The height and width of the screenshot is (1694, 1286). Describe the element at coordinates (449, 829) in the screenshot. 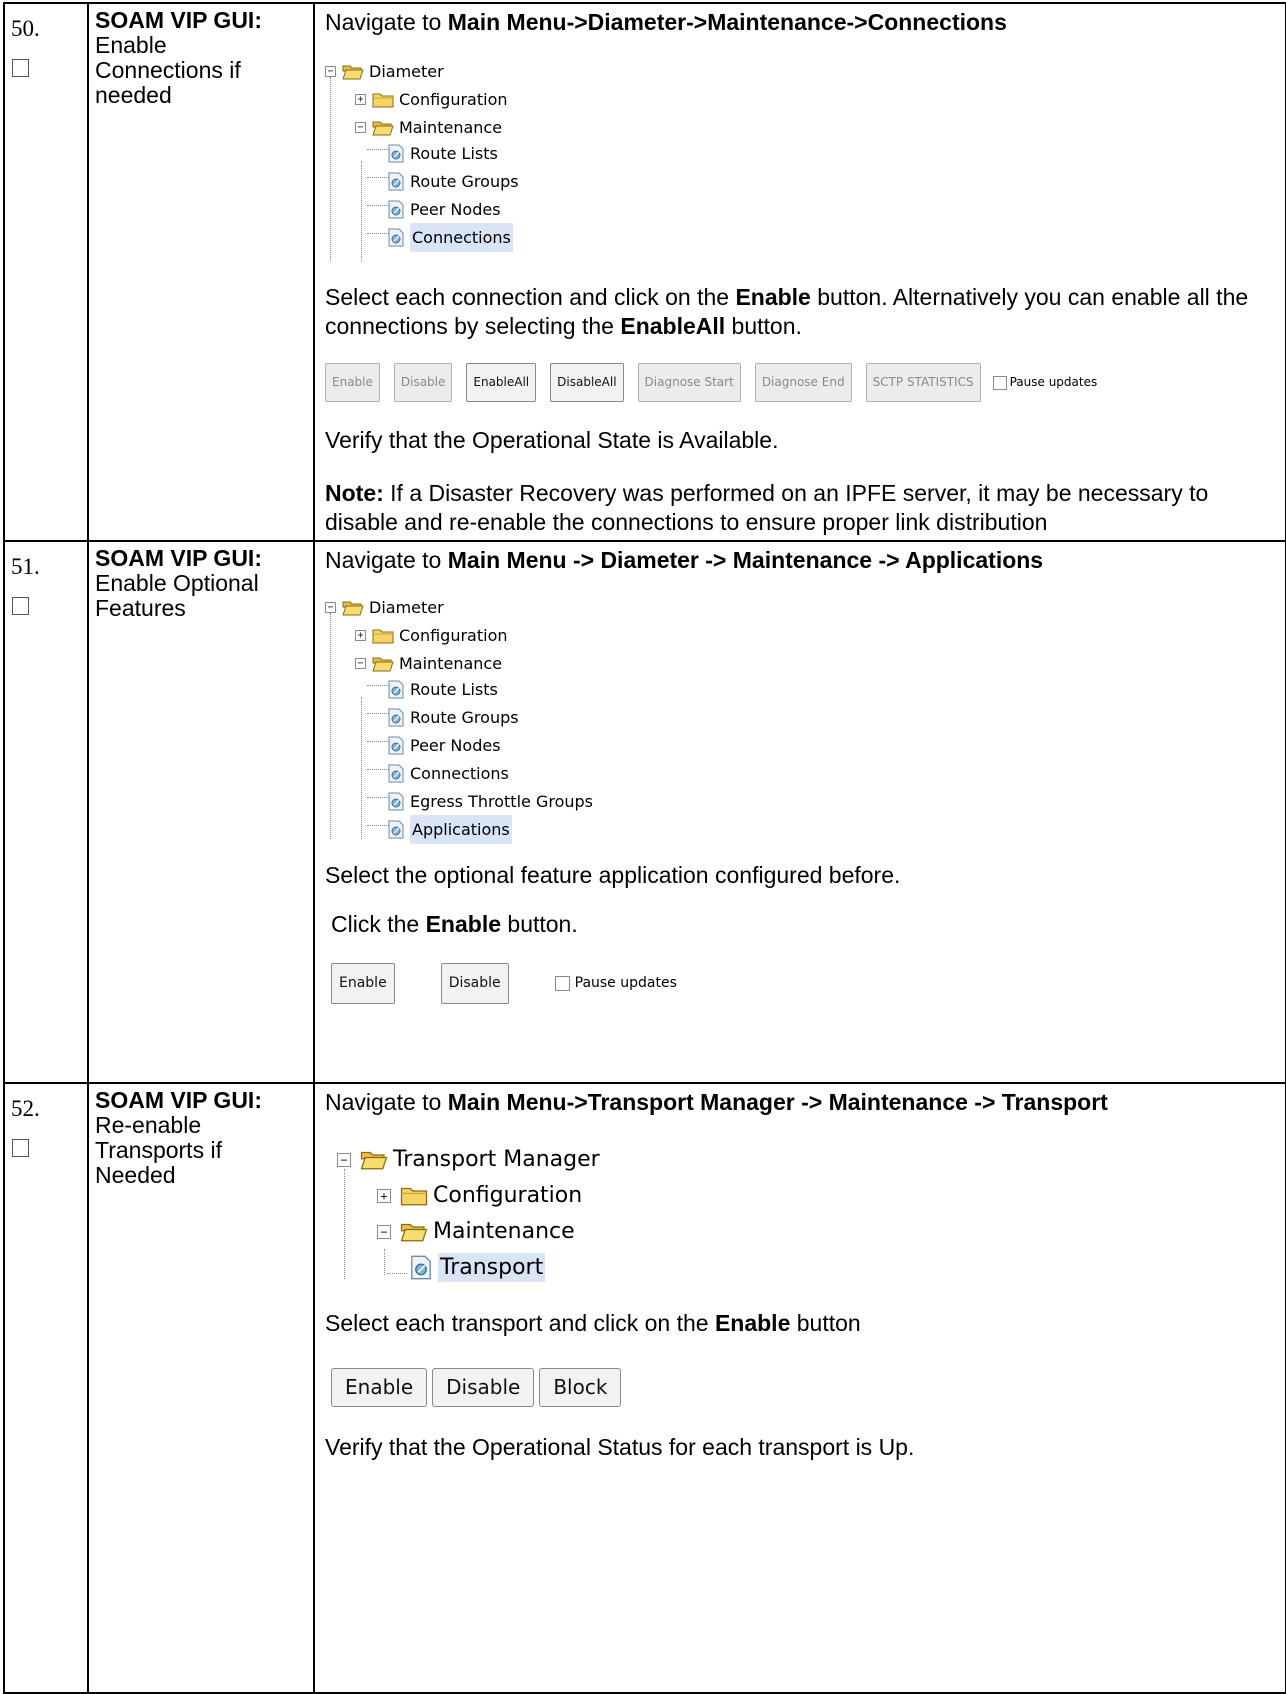

I see `tree-node-applications: Applications` at that location.